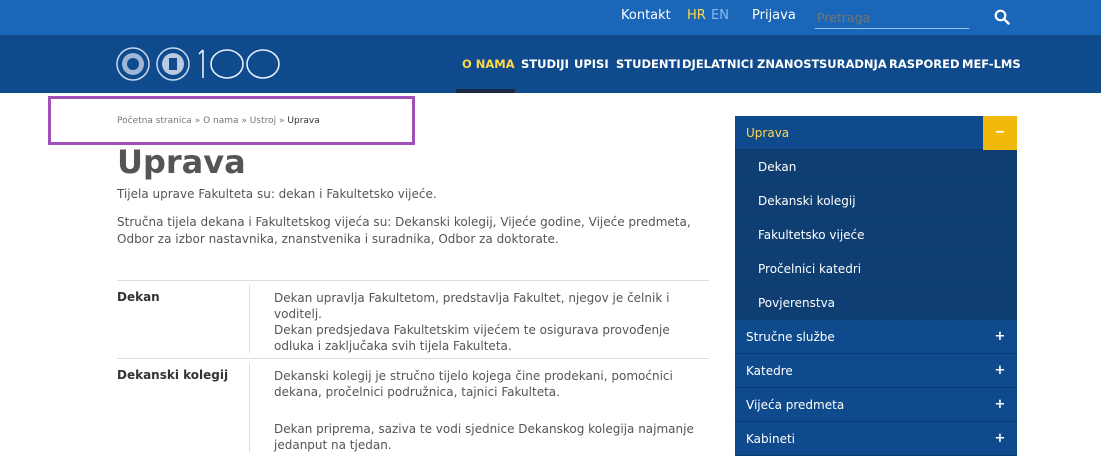 The width and height of the screenshot is (1101, 456). Describe the element at coordinates (991, 64) in the screenshot. I see `nav-mef-lms: MEF-LMS` at that location.